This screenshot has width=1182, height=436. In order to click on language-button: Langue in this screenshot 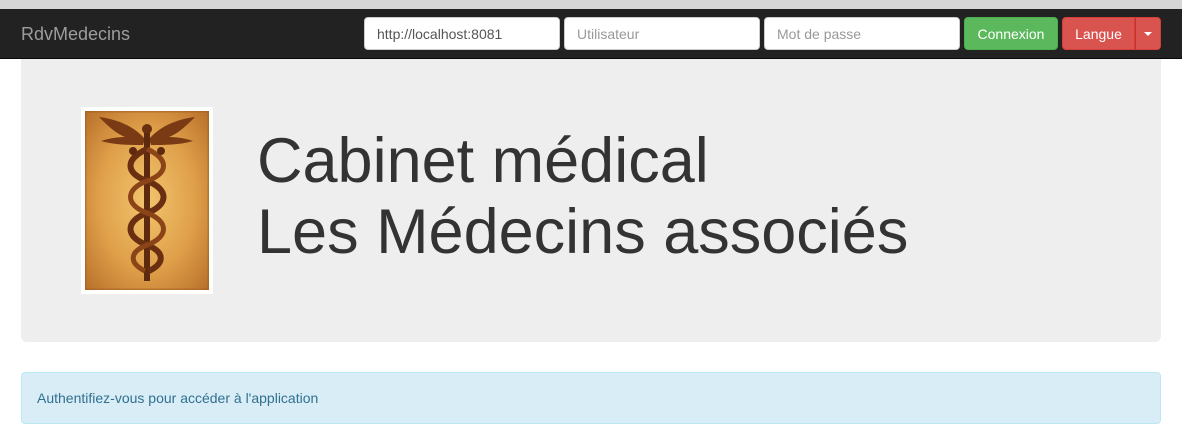, I will do `click(1098, 33)`.